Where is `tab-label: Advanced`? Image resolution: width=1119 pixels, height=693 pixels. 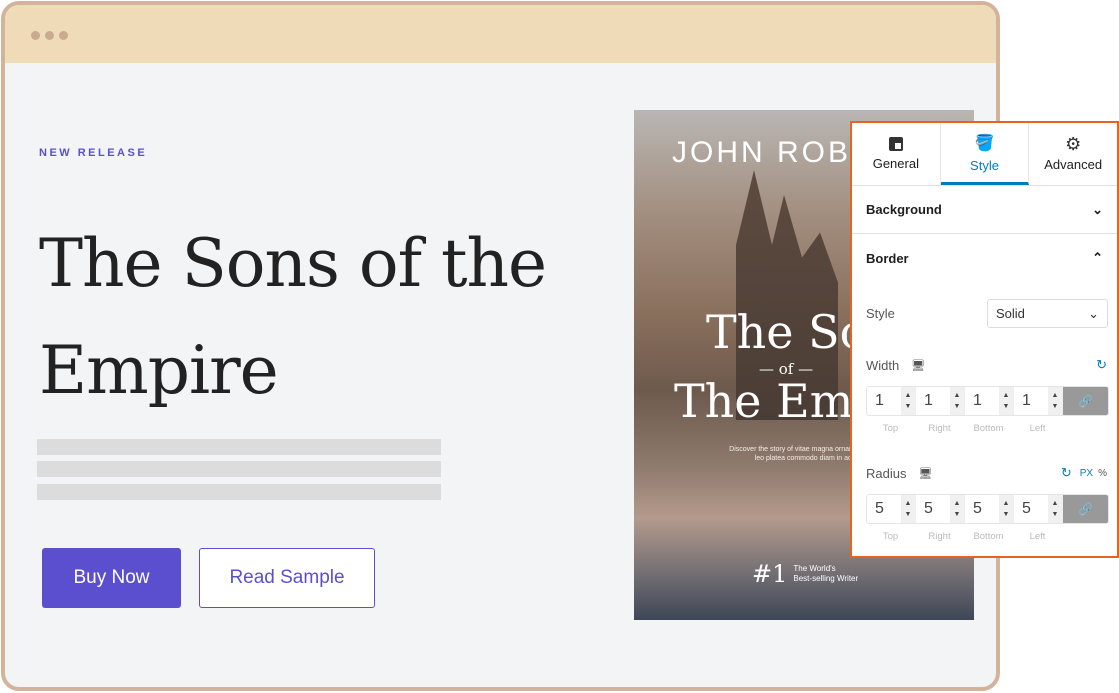 tab-label: Advanced is located at coordinates (1073, 164).